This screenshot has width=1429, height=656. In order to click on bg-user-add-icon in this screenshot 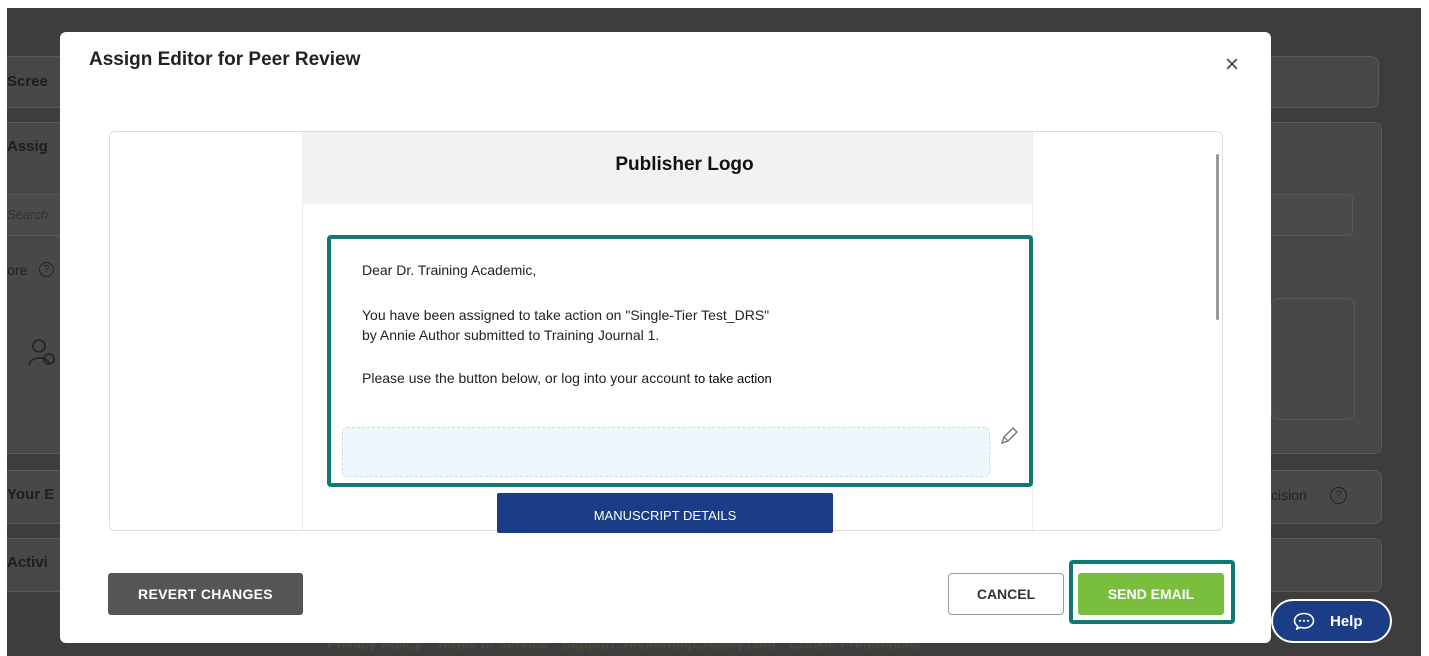, I will do `click(41, 352)`.